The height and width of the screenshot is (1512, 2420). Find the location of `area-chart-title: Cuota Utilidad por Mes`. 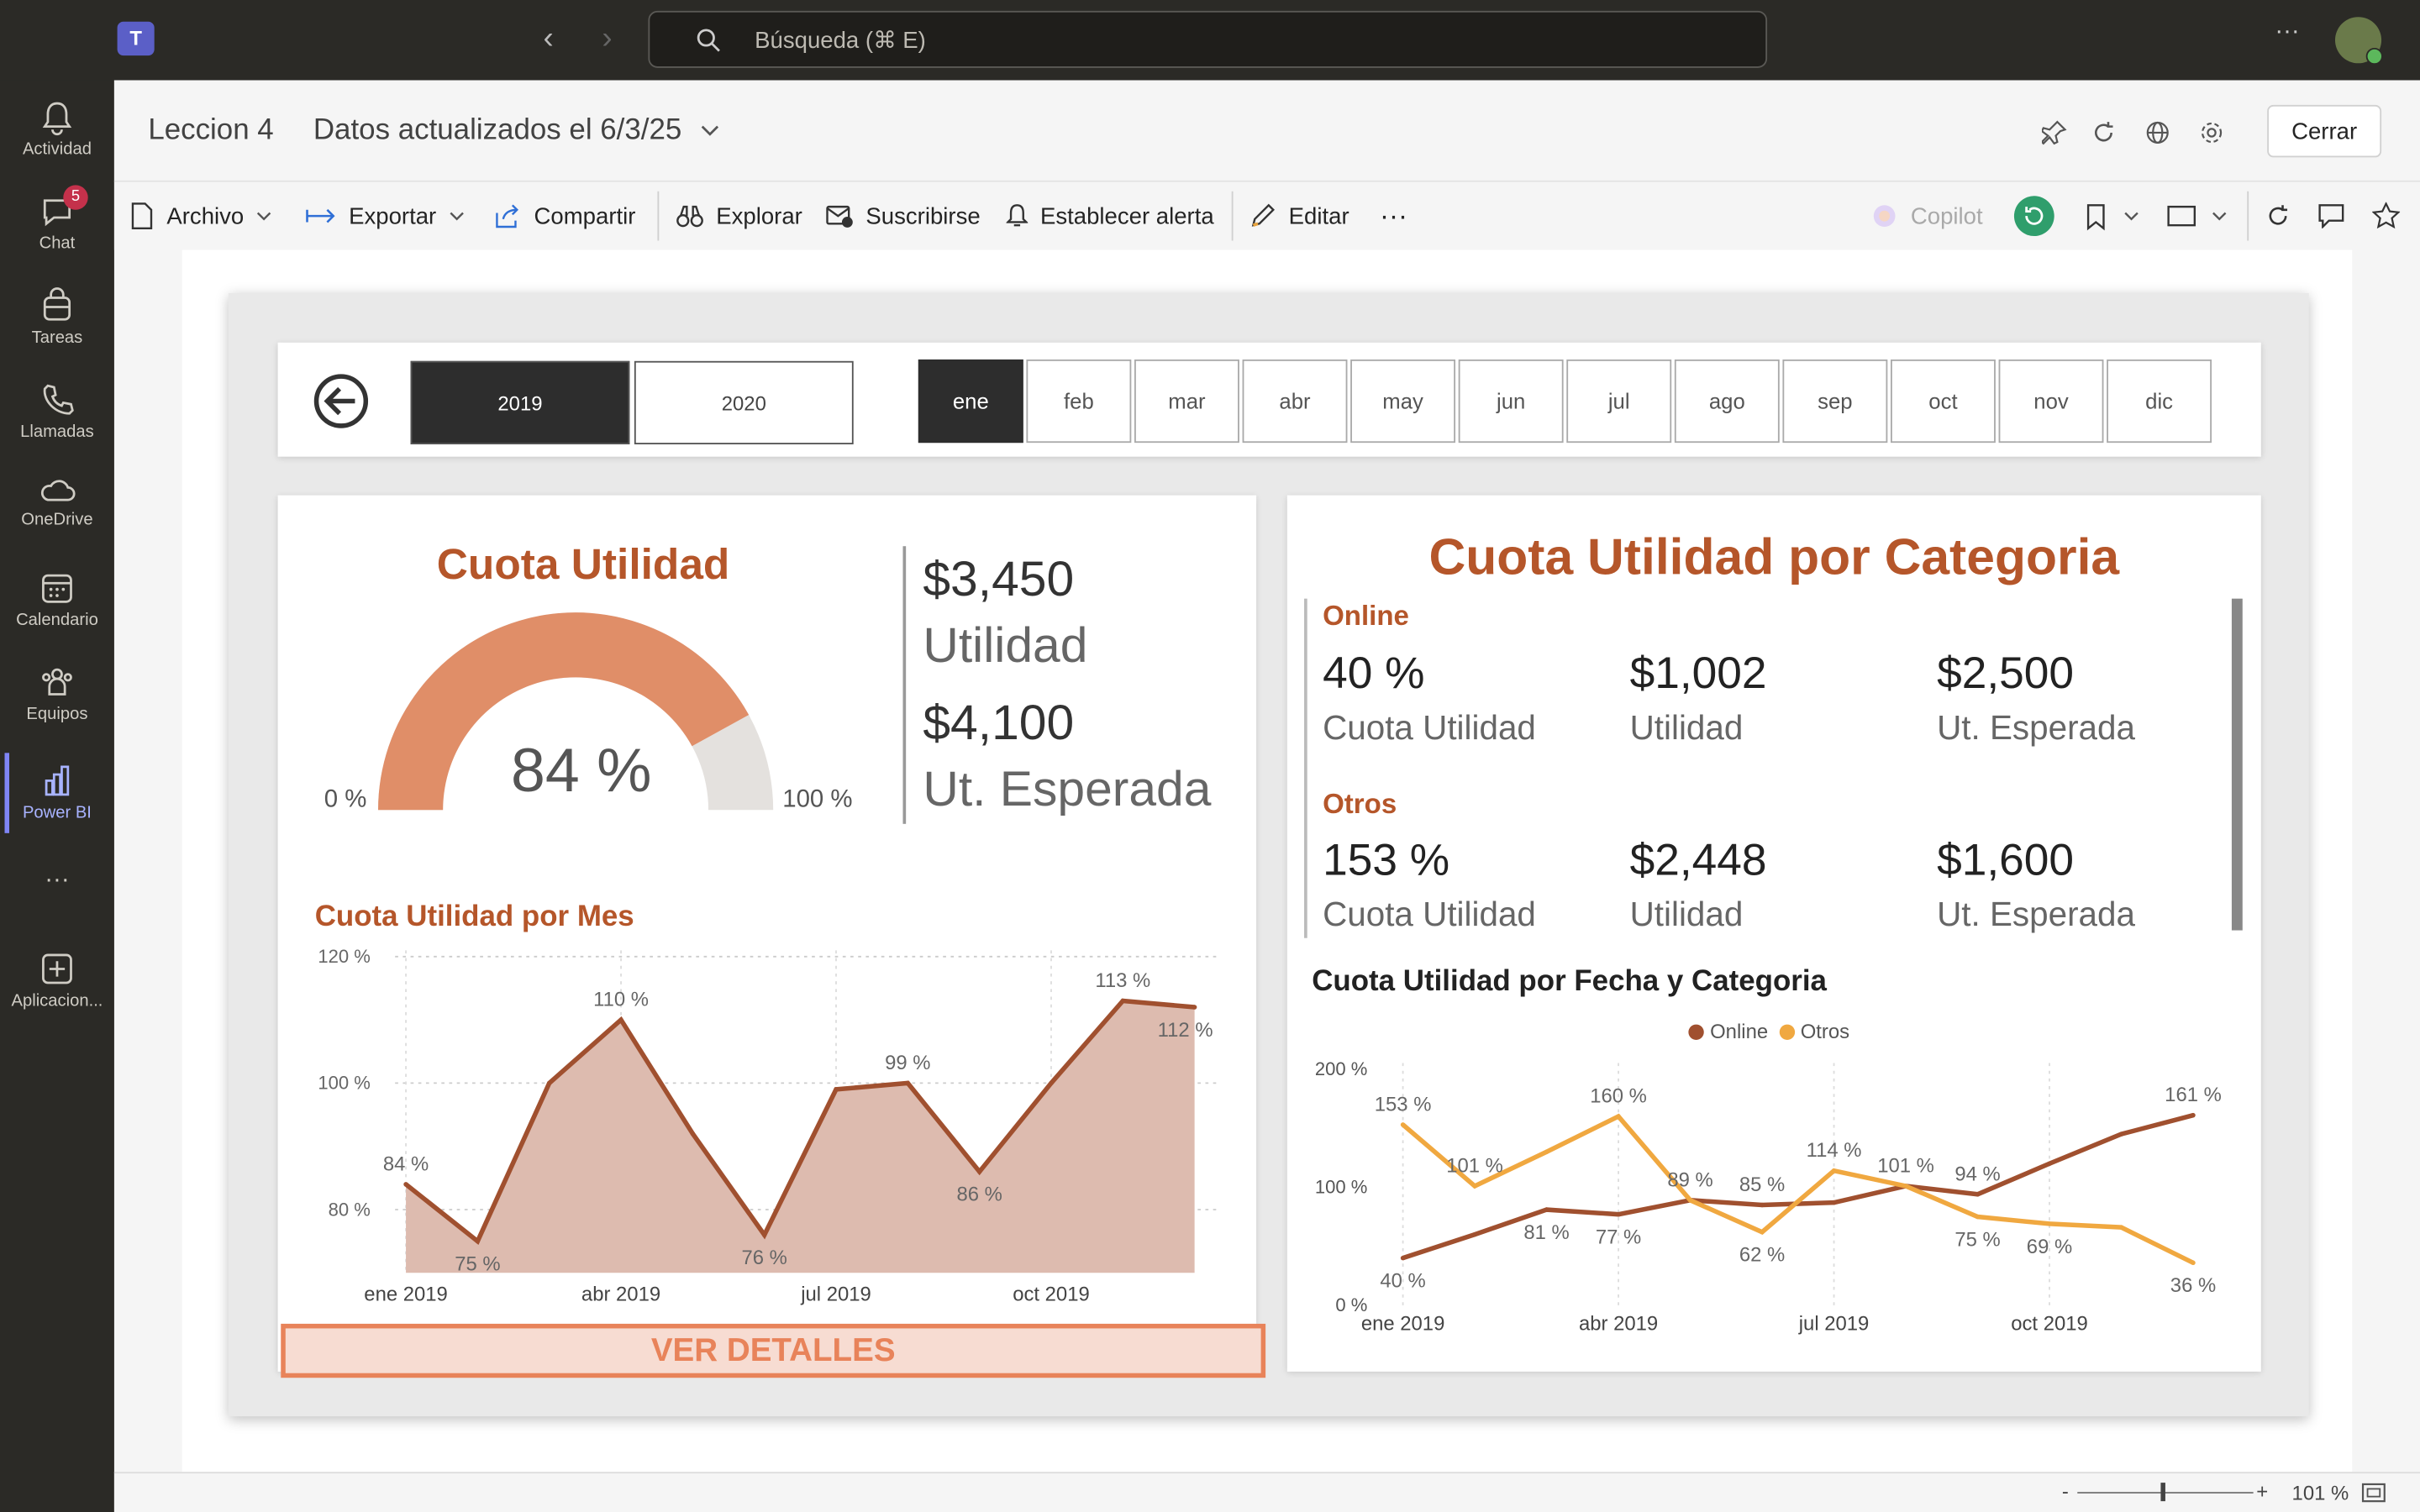

area-chart-title: Cuota Utilidad por Mes is located at coordinates (474, 917).